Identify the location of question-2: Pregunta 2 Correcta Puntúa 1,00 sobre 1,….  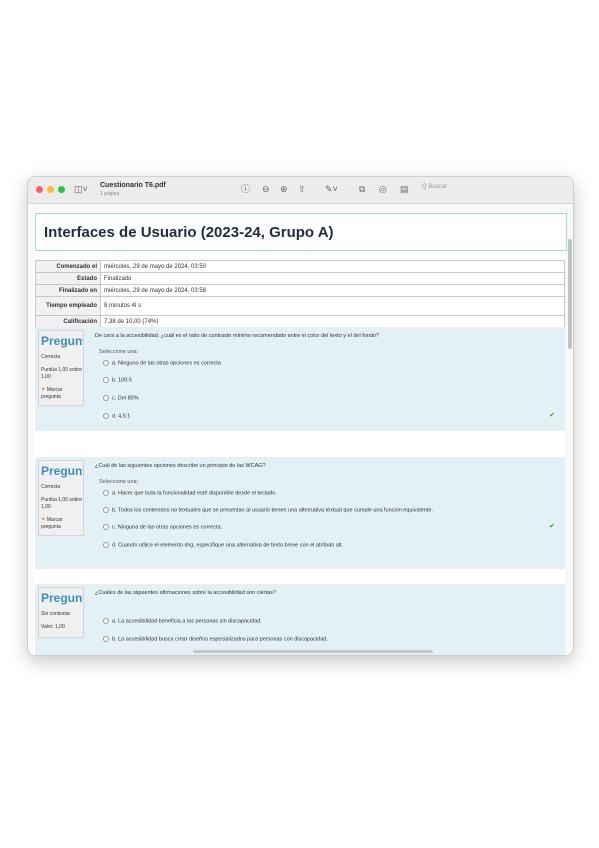
(300, 513).